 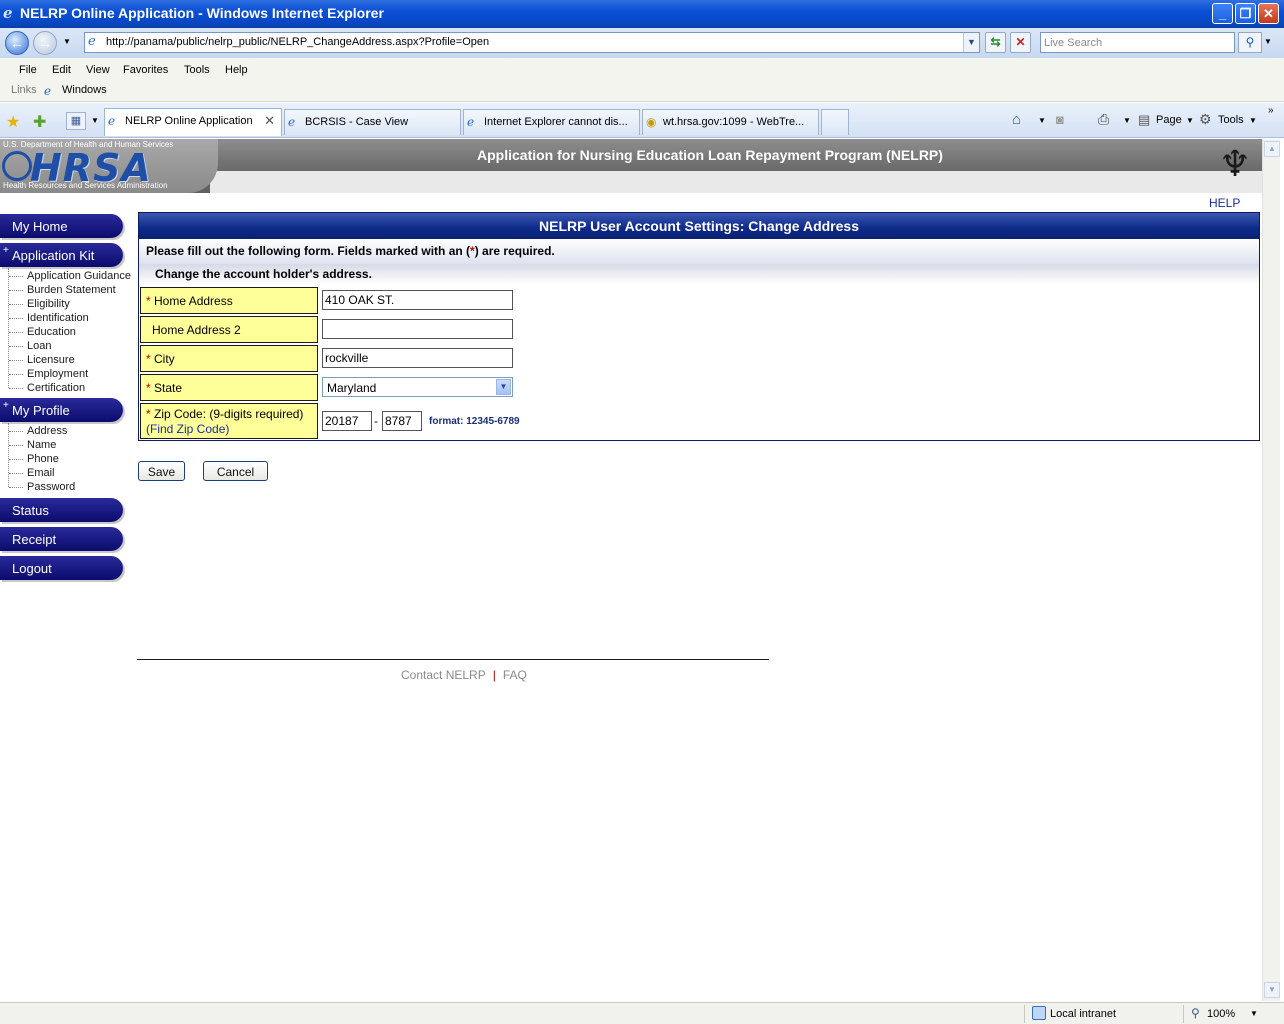 I want to click on minimize-button: _, so click(x=1222, y=13).